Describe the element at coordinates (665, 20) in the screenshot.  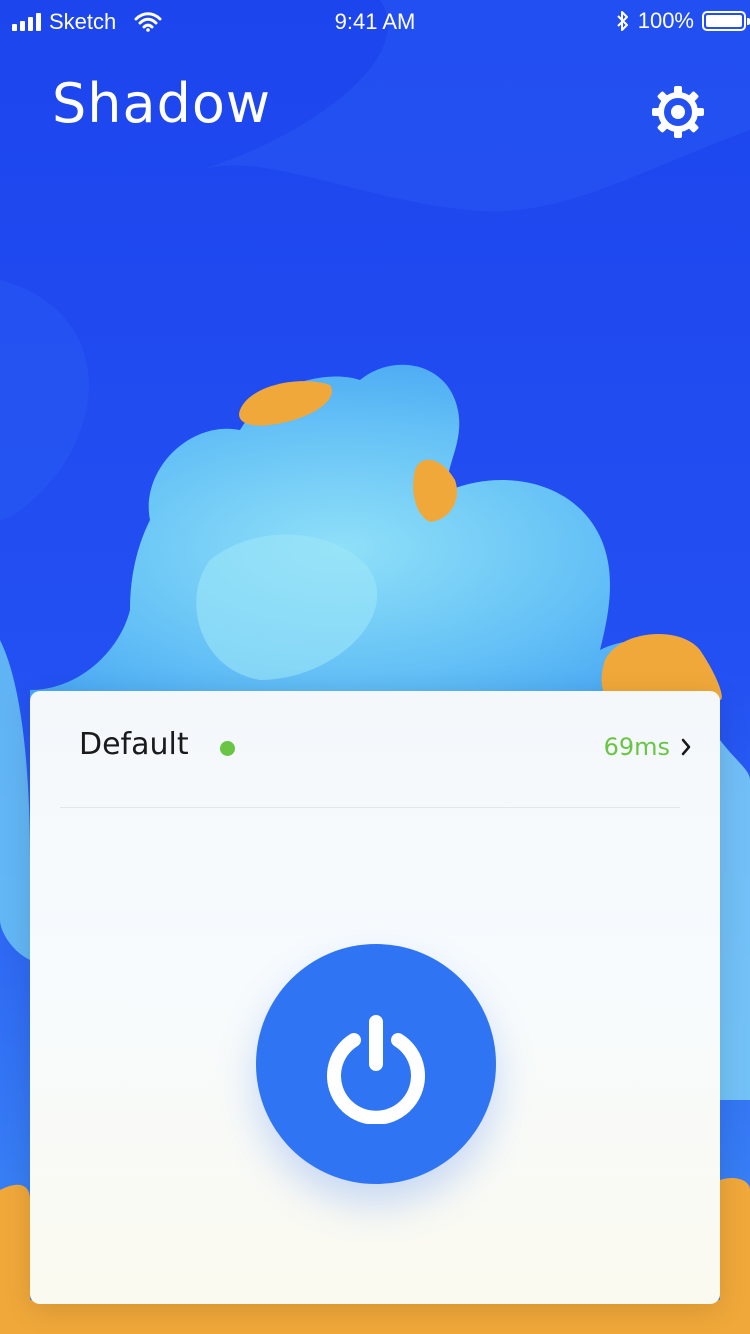
I see `battery-percent: 100%` at that location.